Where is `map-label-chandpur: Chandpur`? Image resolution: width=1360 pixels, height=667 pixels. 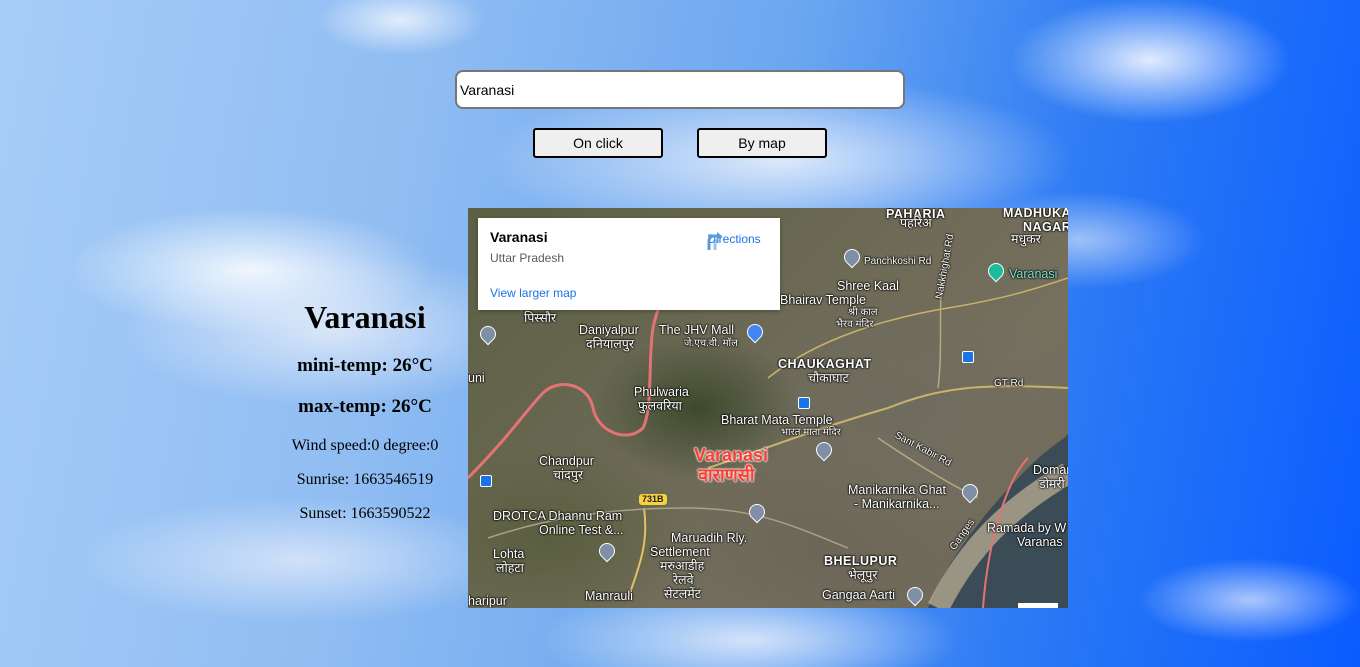
map-label-chandpur: Chandpur is located at coordinates (566, 461).